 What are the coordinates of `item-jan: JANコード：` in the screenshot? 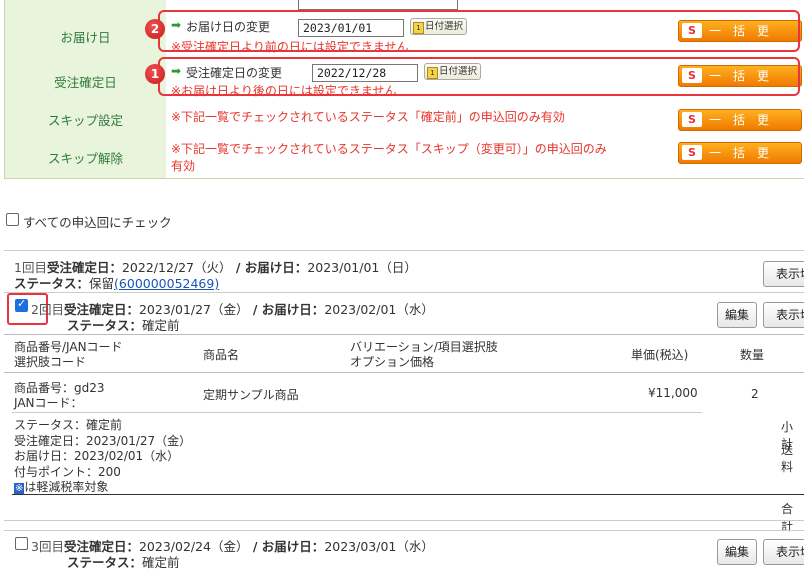 It's located at (48, 403).